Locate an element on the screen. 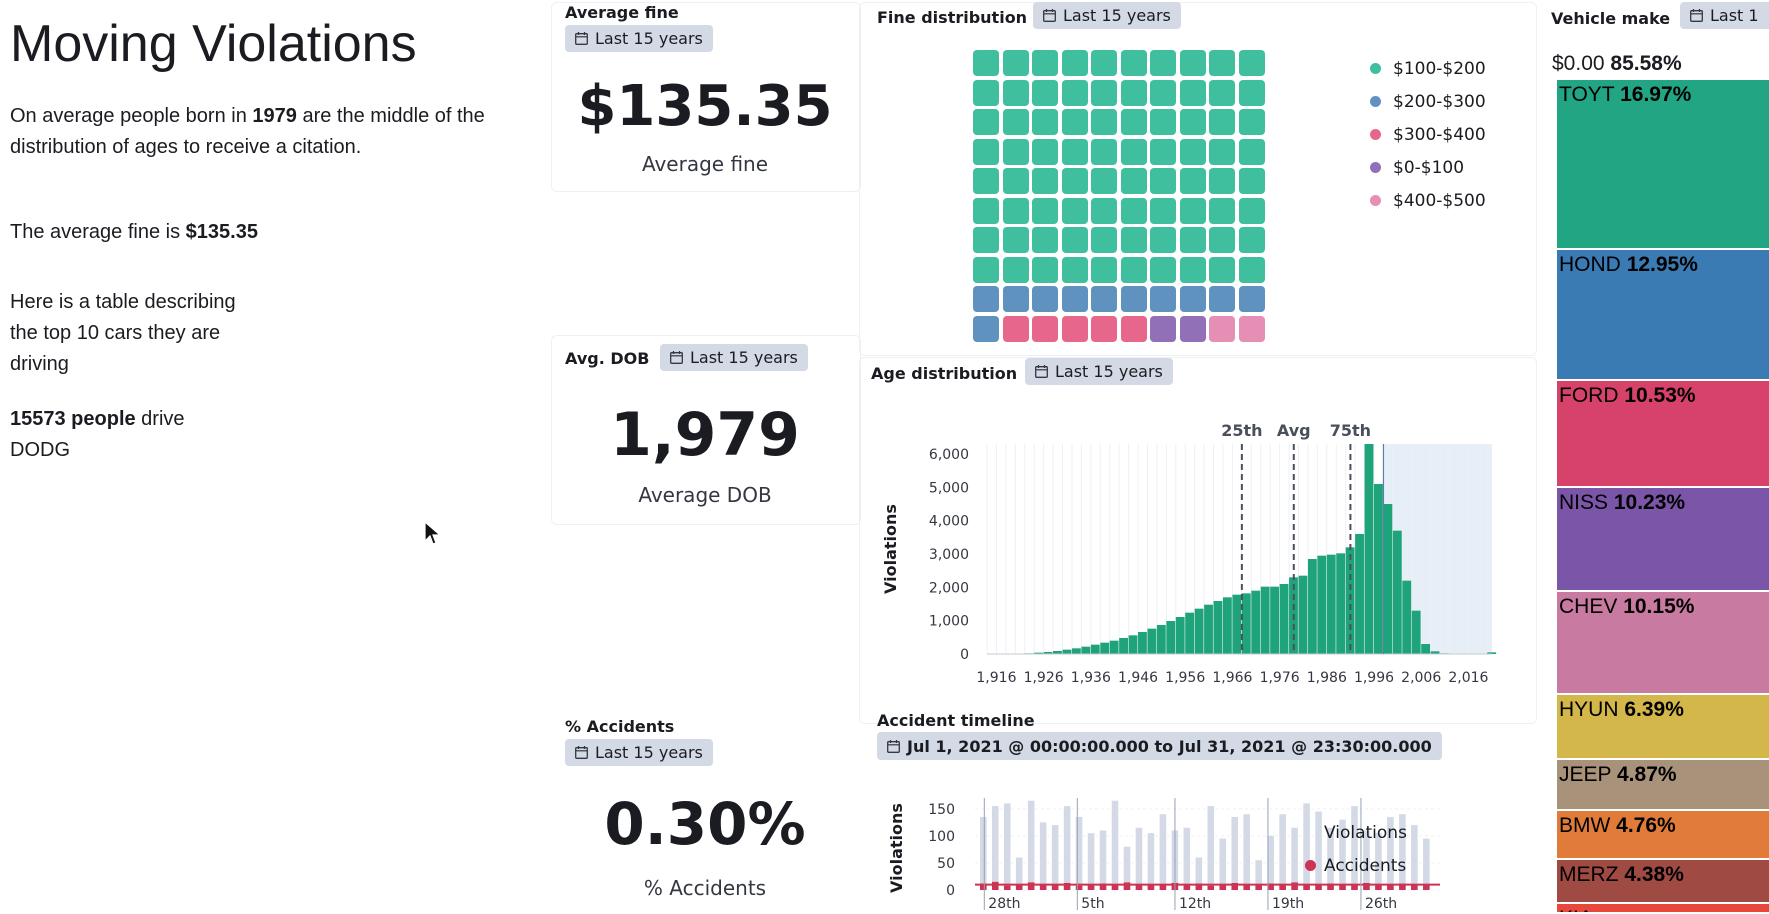 Image resolution: width=1769 pixels, height=914 pixels. legend-item: $200-$300 is located at coordinates (1428, 101).